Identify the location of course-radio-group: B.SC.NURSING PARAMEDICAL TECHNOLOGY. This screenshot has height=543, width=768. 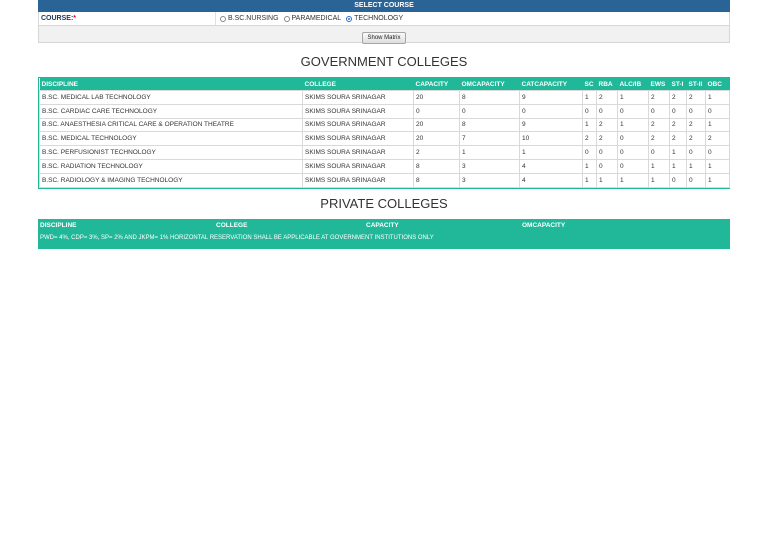
(310, 18).